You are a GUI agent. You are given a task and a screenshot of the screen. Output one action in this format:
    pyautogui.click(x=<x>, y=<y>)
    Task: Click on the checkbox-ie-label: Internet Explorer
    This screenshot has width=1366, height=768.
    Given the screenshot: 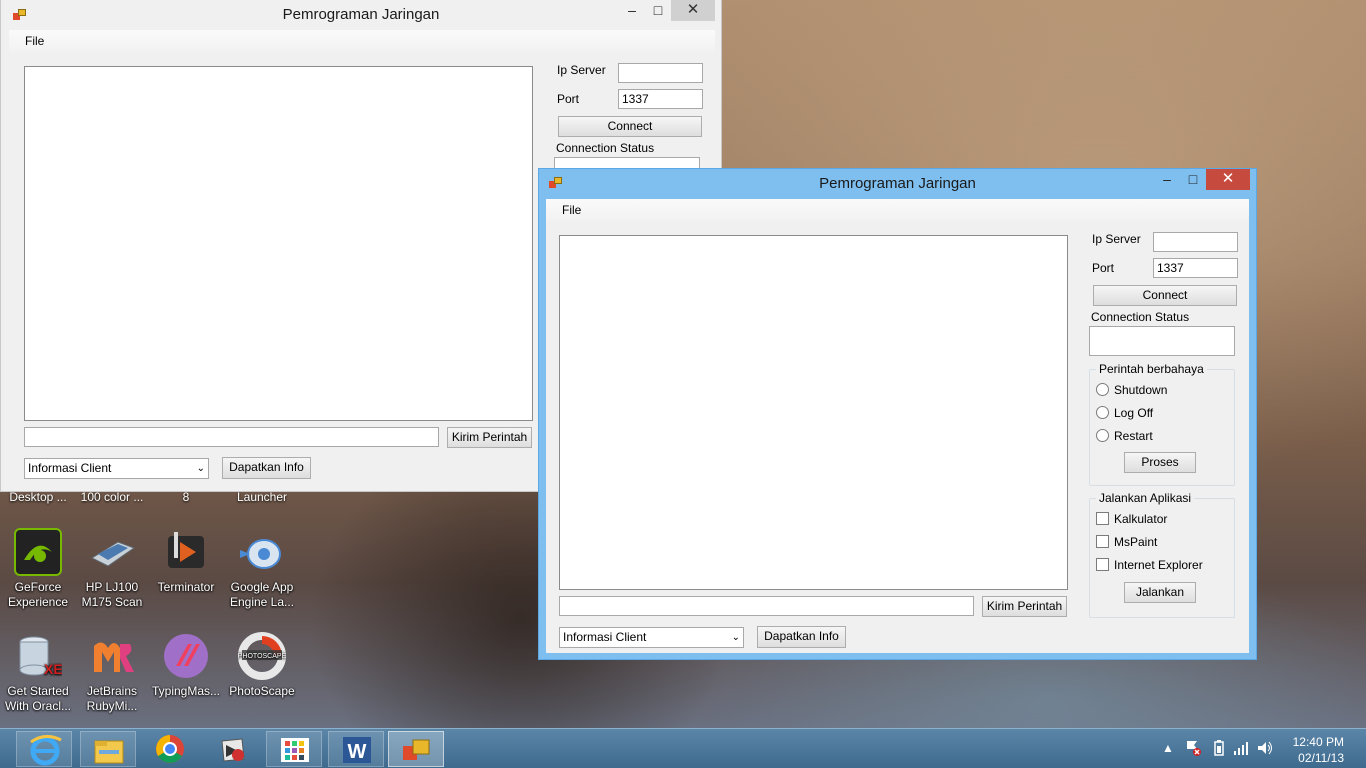 What is the action you would take?
    pyautogui.click(x=1158, y=565)
    